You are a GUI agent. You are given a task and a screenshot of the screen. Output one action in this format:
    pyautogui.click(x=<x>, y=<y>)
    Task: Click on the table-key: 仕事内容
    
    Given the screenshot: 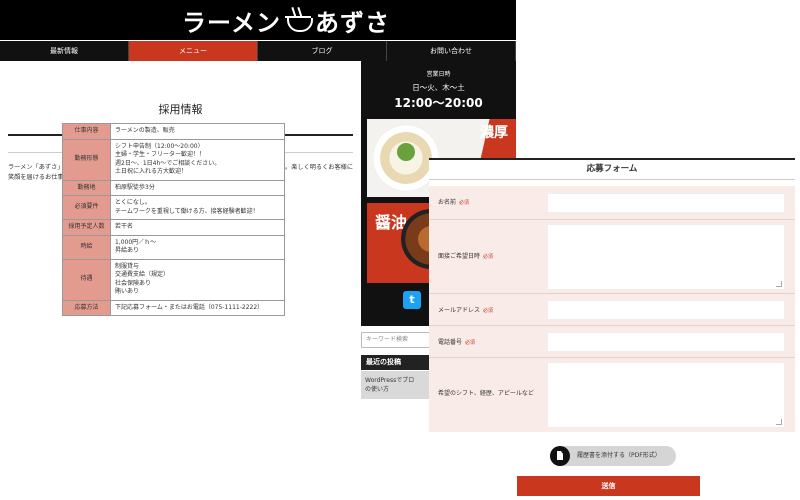 What is the action you would take?
    pyautogui.click(x=86, y=131)
    